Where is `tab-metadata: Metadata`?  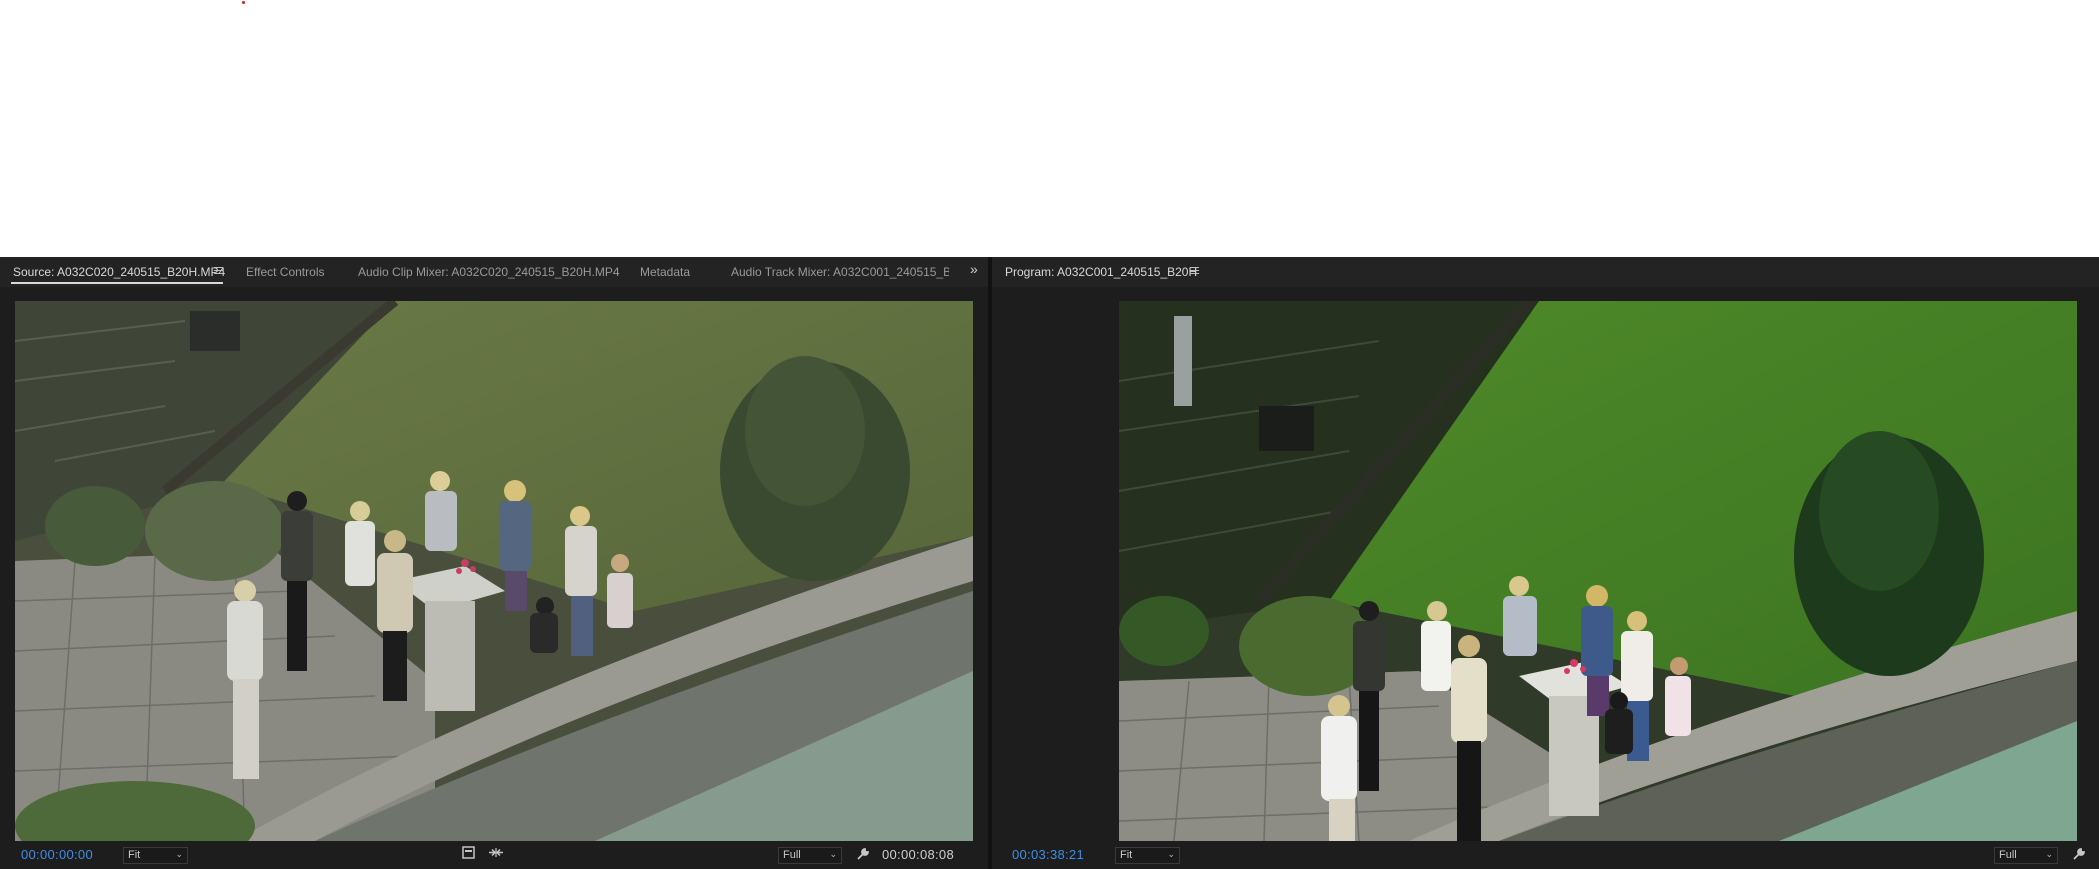
tab-metadata: Metadata is located at coordinates (665, 272).